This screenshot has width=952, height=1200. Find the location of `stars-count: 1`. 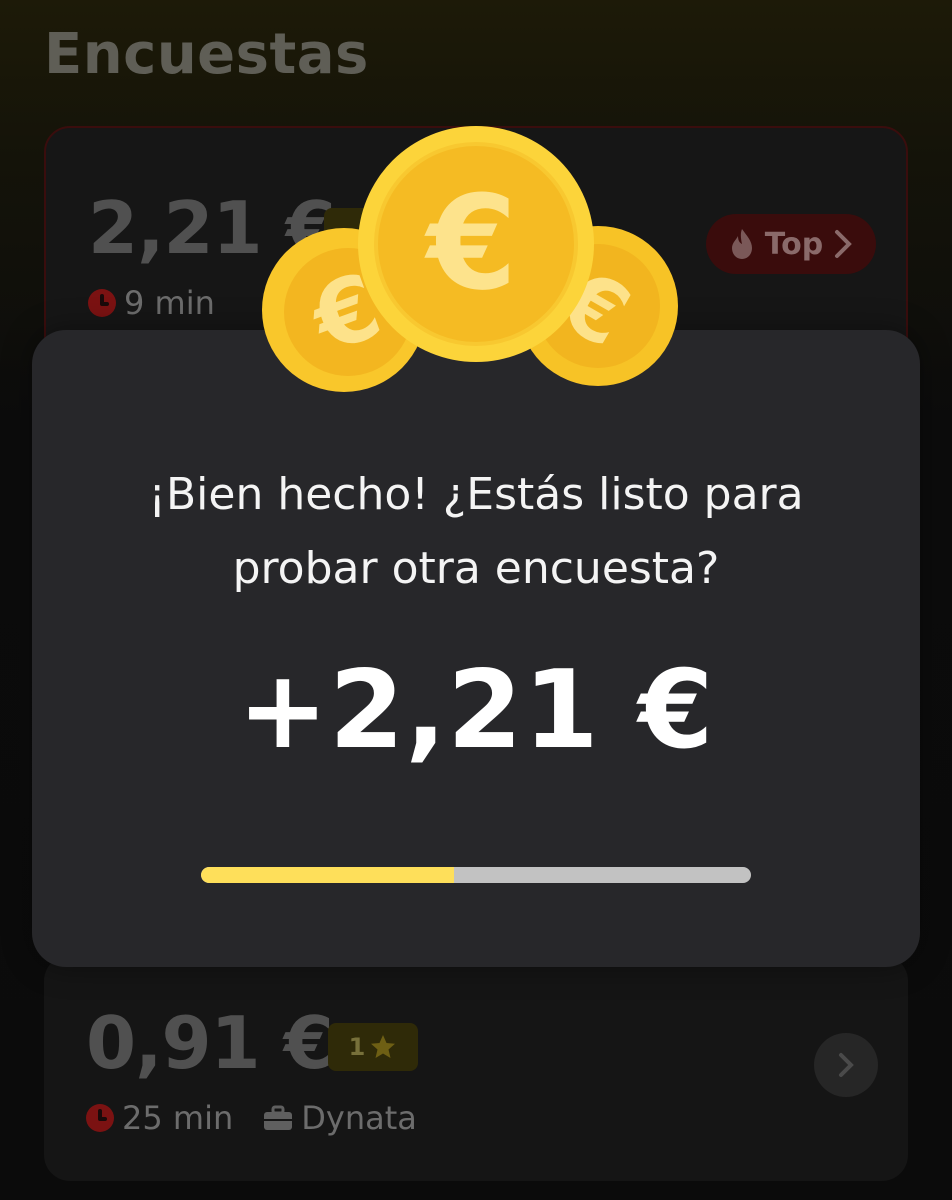

stars-count: 1 is located at coordinates (357, 1047).